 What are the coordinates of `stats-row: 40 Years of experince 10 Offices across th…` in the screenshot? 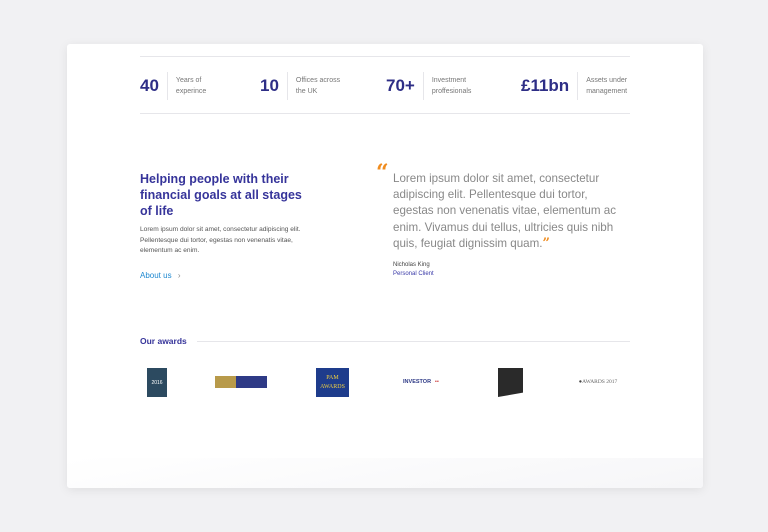 It's located at (385, 86).